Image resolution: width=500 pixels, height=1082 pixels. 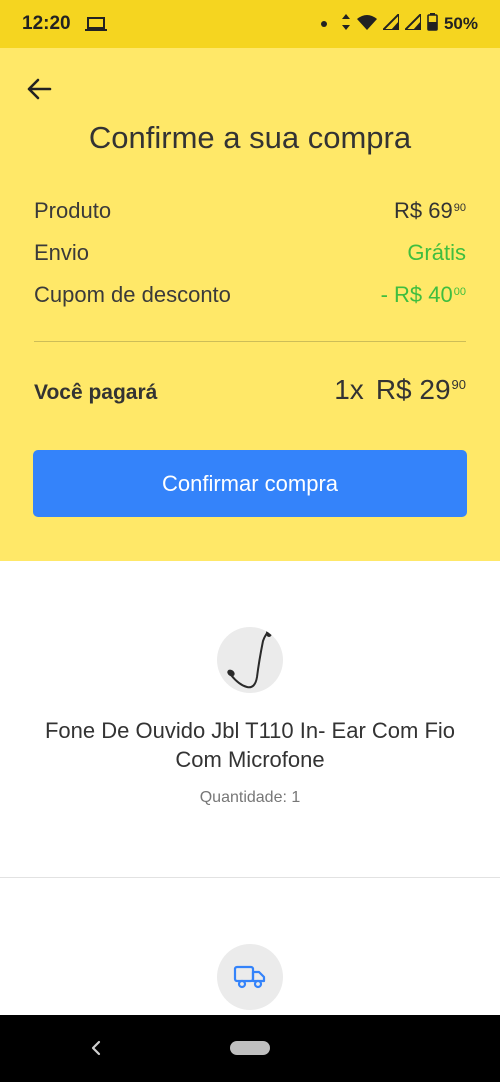 I want to click on data-arrows-icon, so click(x=346, y=24).